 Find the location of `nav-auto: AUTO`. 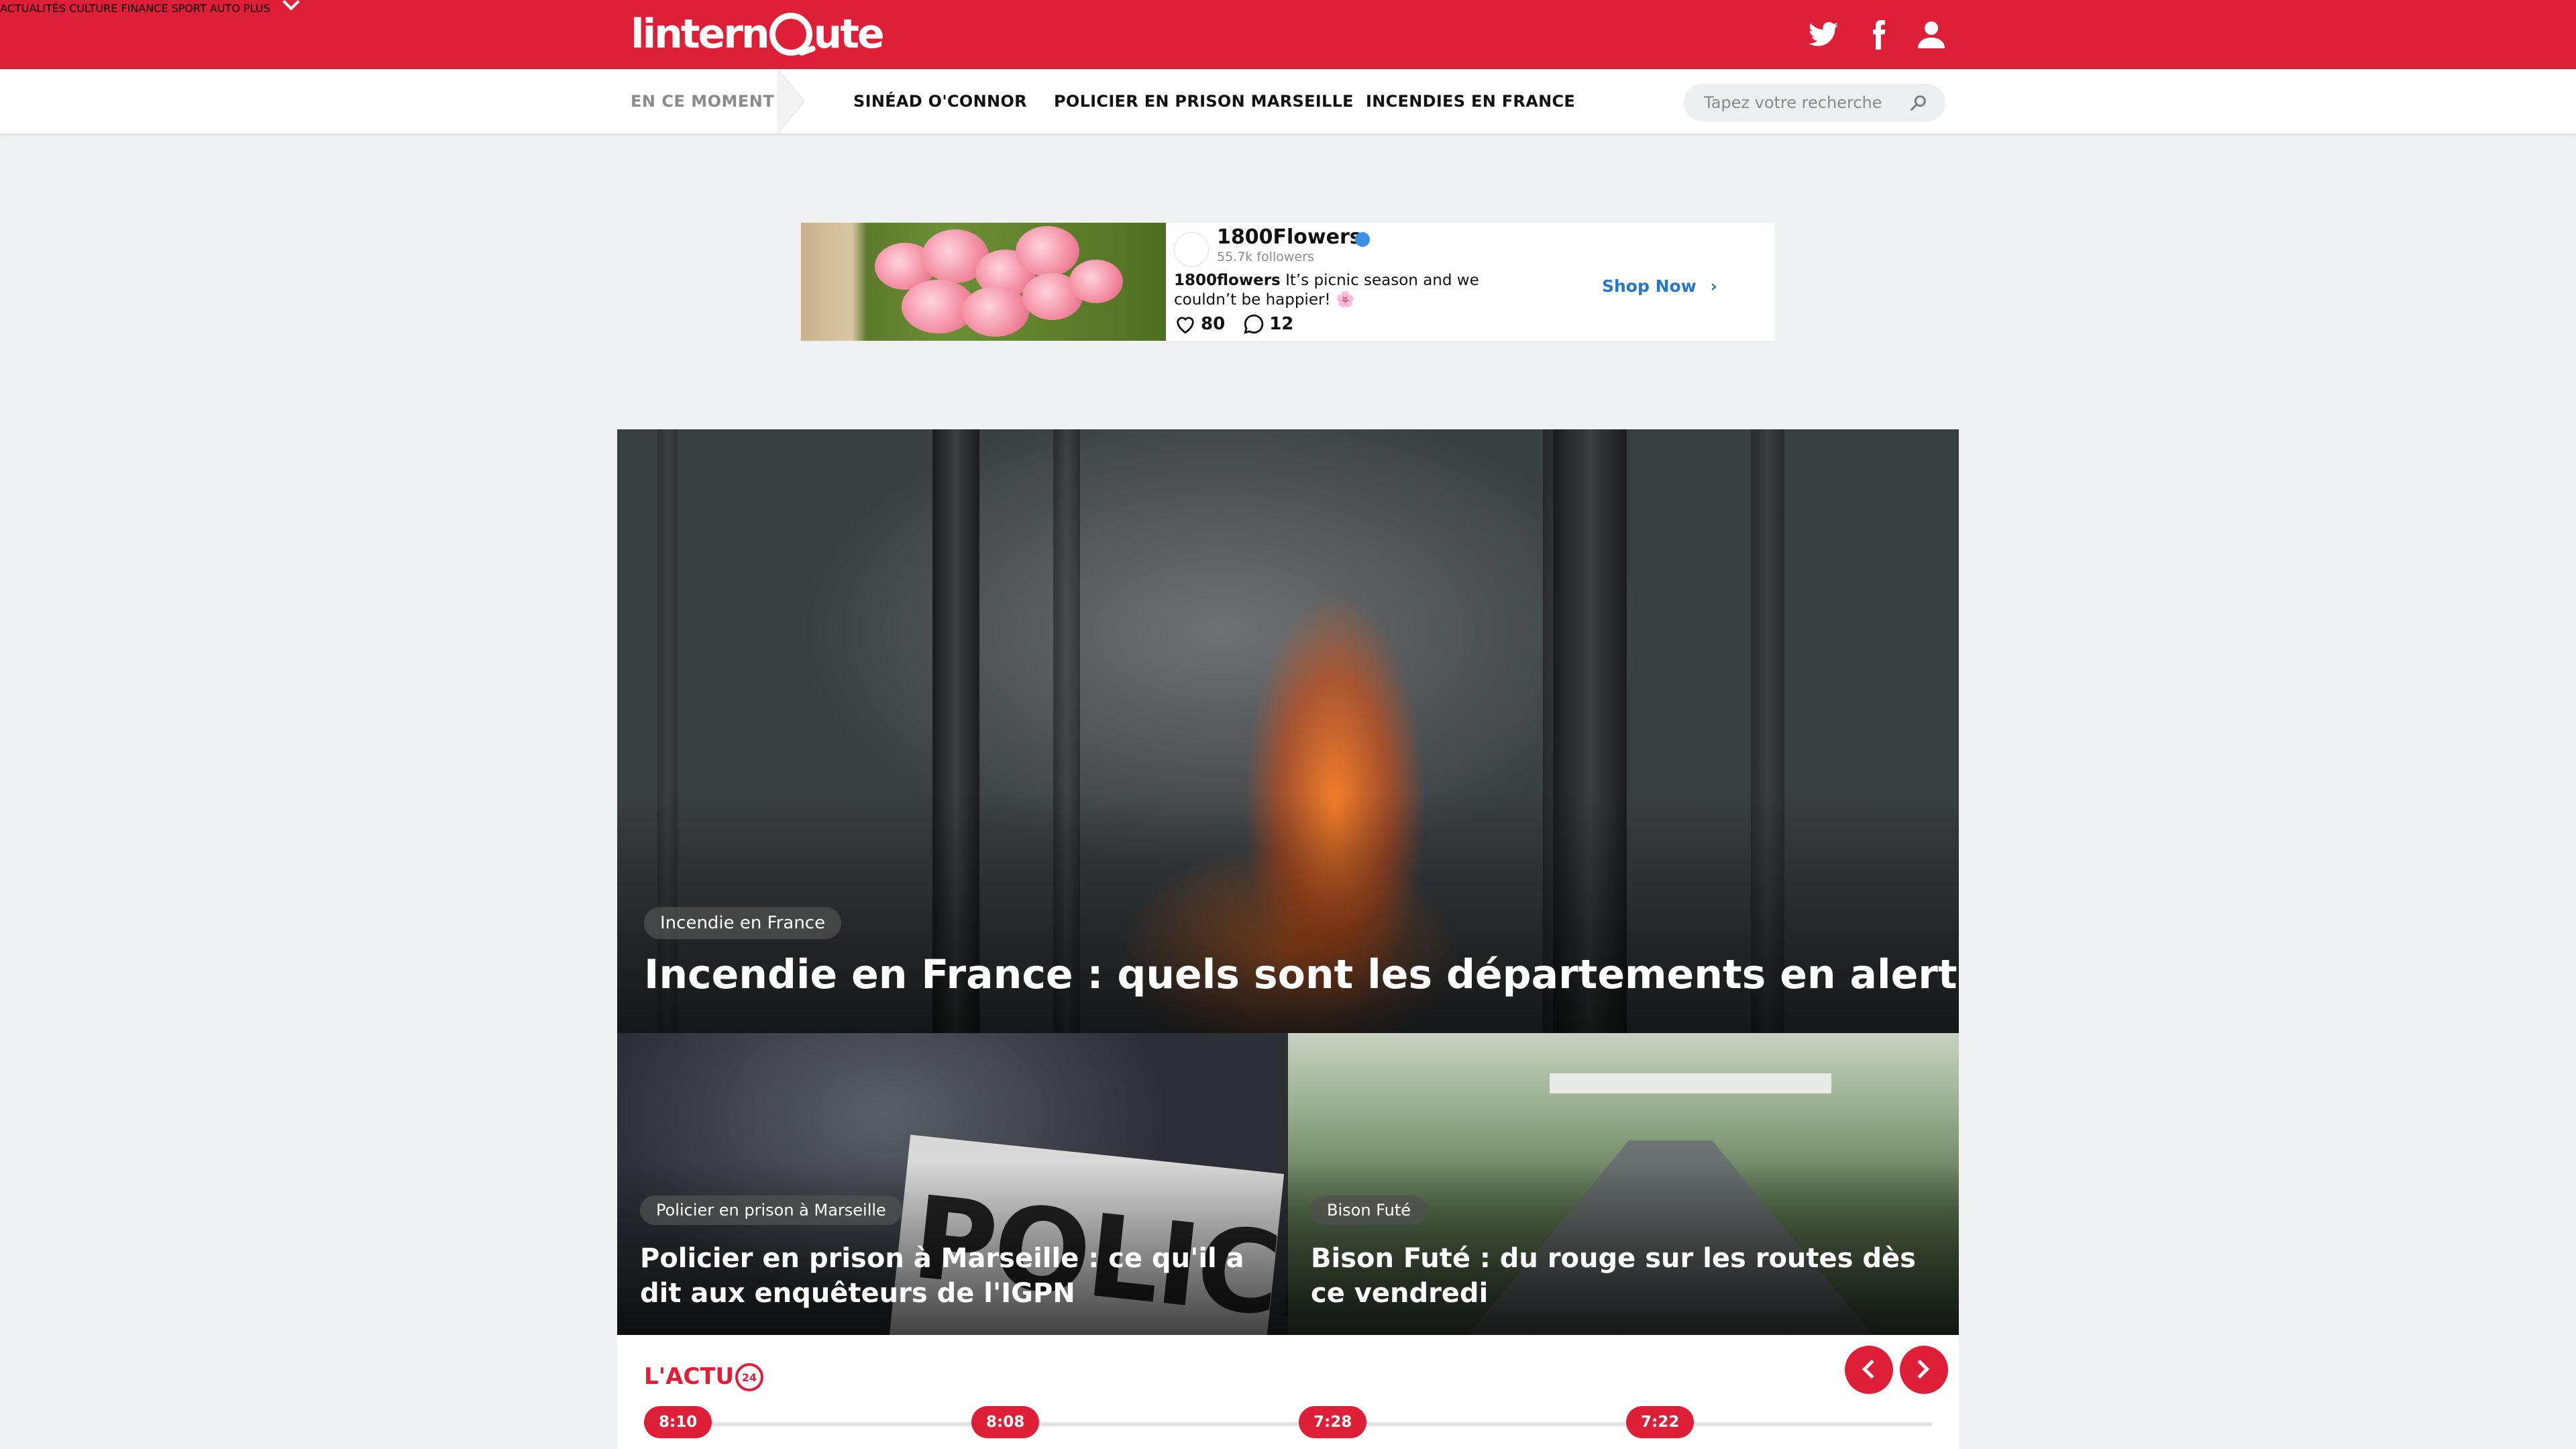

nav-auto: AUTO is located at coordinates (225, 8).